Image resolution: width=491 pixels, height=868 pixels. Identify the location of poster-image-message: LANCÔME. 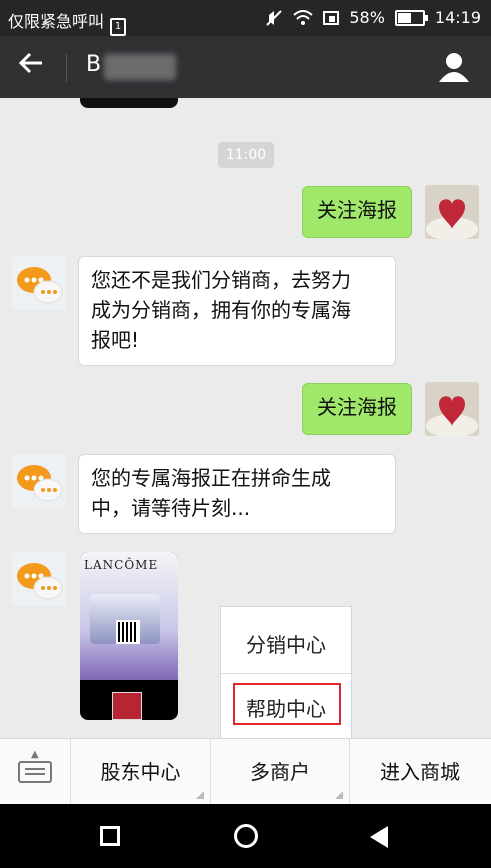
(129, 636).